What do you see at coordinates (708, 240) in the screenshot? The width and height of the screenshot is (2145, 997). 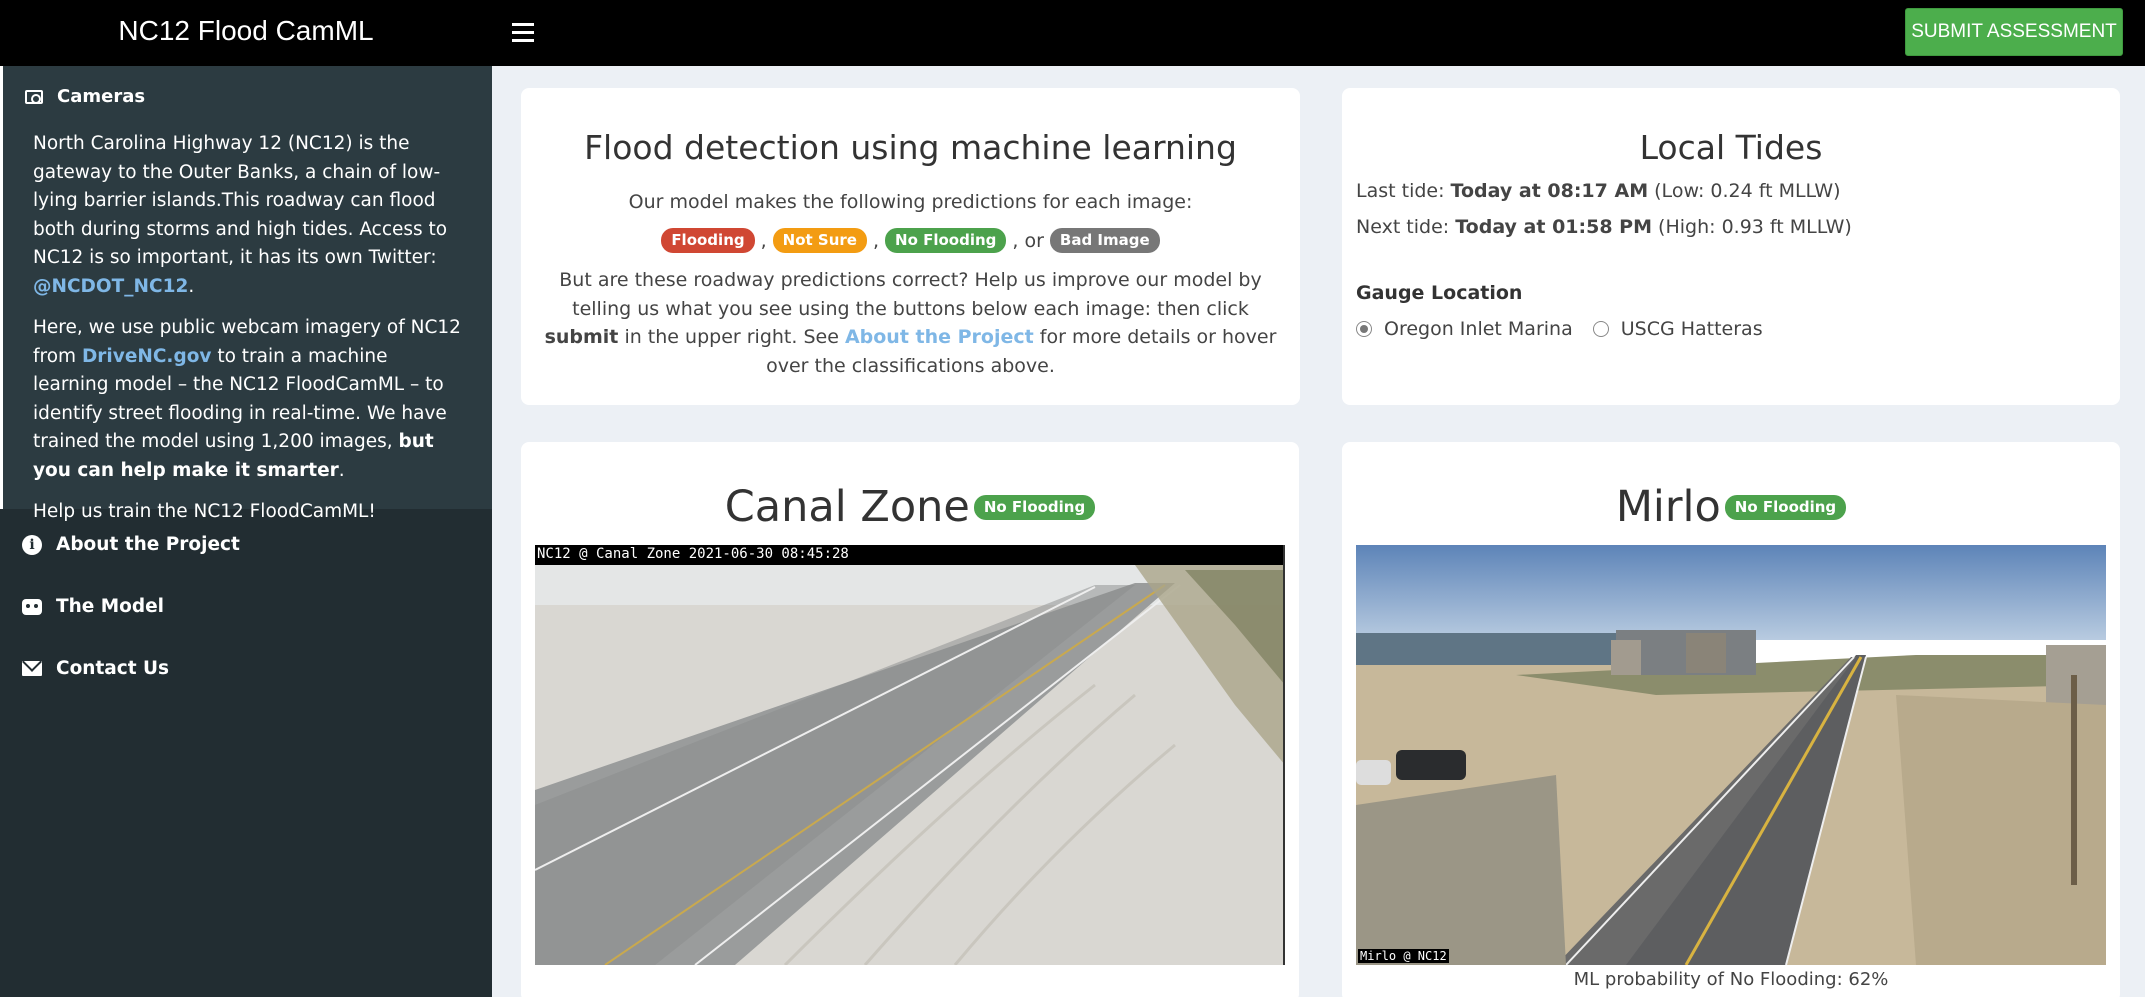 I see `flooding-badge: Flooding` at bounding box center [708, 240].